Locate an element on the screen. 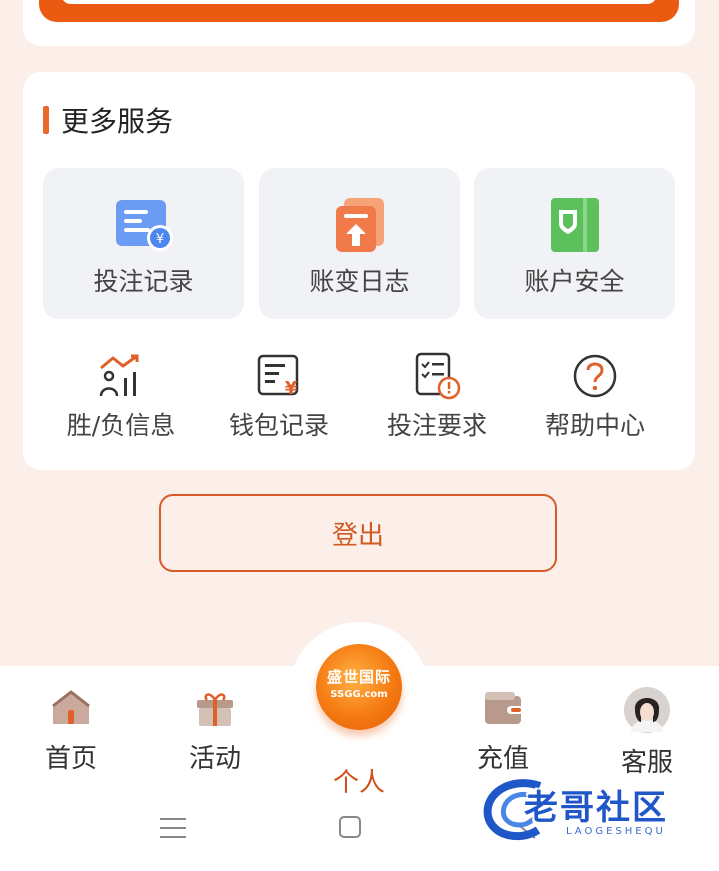 This screenshot has height=871, width=719. item-bet-requirement: 投注要求 is located at coordinates (437, 397).